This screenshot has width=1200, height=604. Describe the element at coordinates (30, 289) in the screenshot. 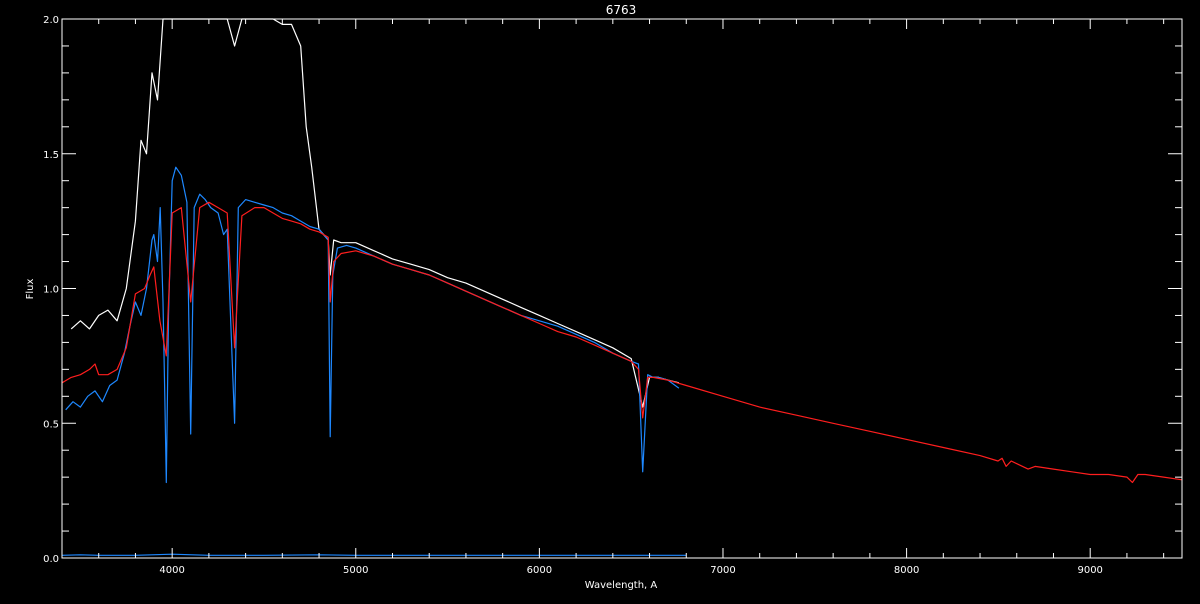

I see `y-axis-label: Flux` at that location.